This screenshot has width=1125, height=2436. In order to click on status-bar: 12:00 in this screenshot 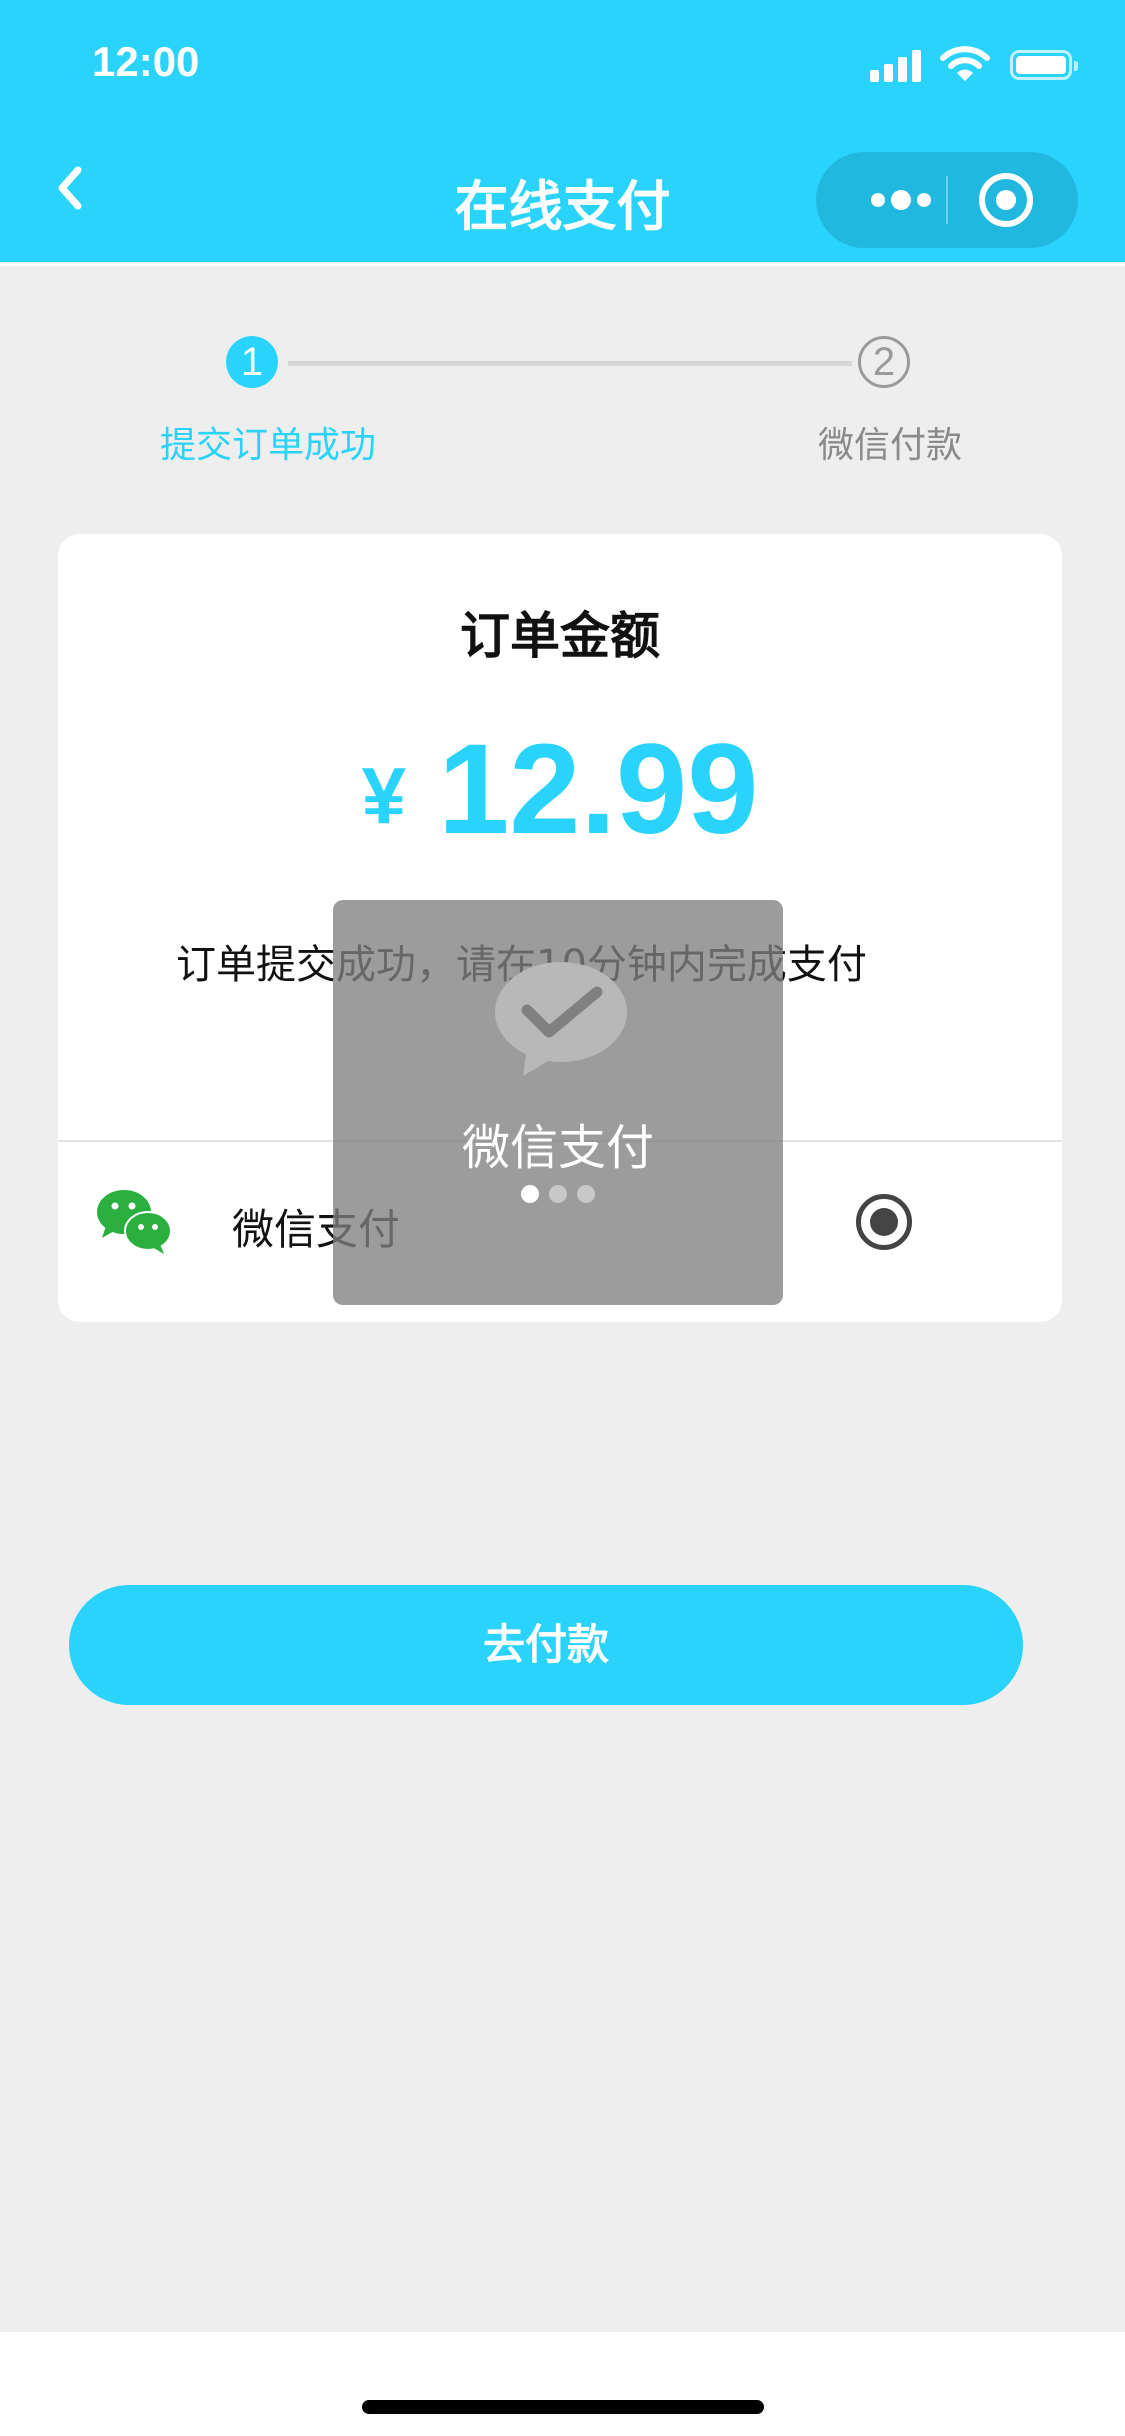, I will do `click(562, 66)`.